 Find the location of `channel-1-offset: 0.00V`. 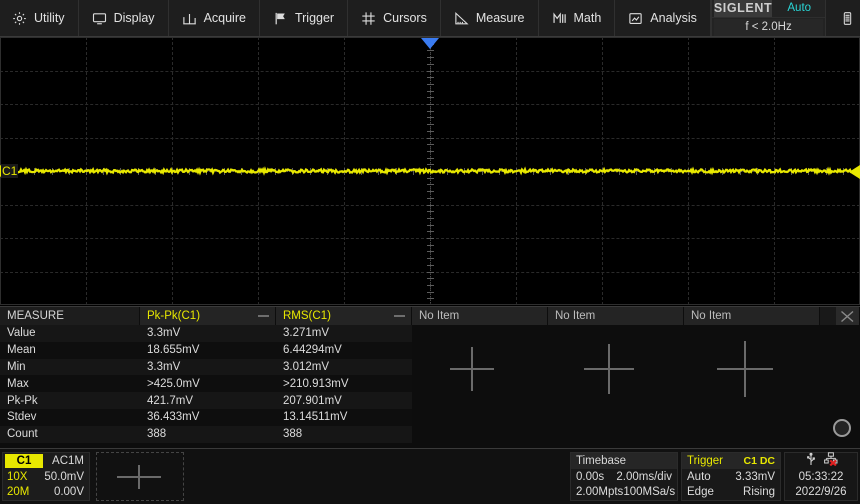

channel-1-offset: 0.00V is located at coordinates (68, 492).